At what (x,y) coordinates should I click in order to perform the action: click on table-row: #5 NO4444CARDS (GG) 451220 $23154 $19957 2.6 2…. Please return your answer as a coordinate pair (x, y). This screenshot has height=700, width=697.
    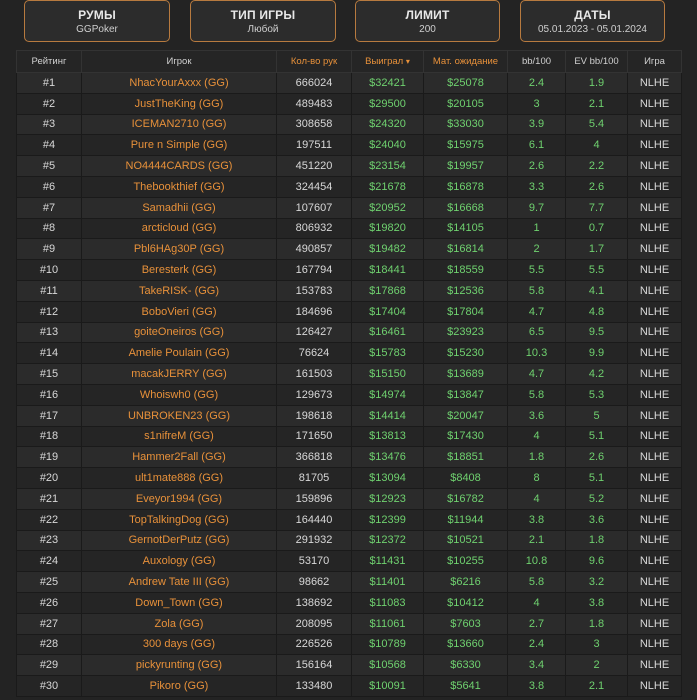
    Looking at the image, I should click on (349, 166).